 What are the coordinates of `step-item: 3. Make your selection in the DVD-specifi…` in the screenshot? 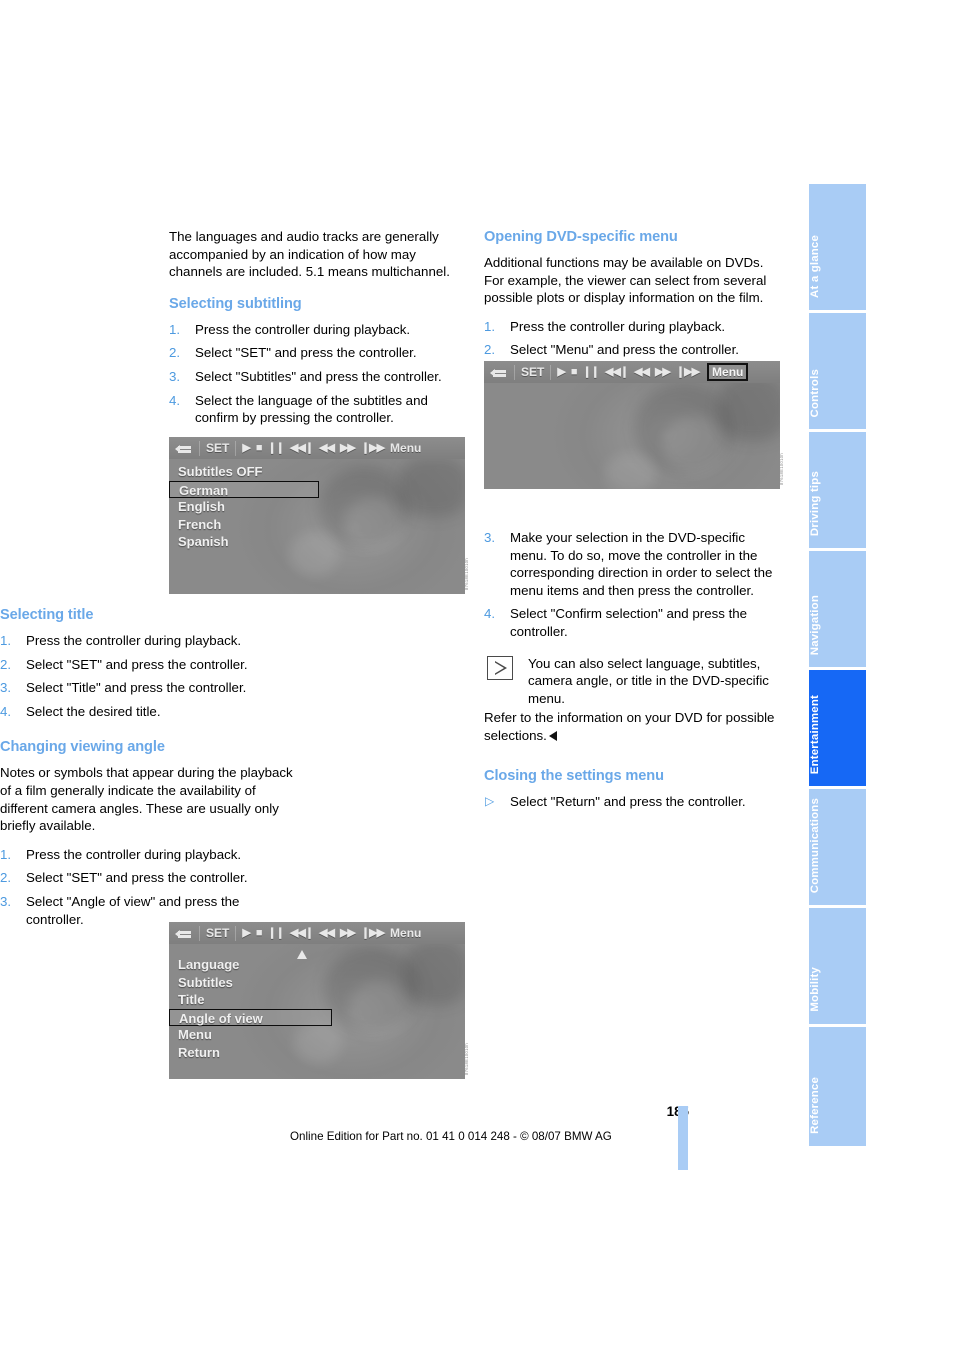 It's located at (632, 564).